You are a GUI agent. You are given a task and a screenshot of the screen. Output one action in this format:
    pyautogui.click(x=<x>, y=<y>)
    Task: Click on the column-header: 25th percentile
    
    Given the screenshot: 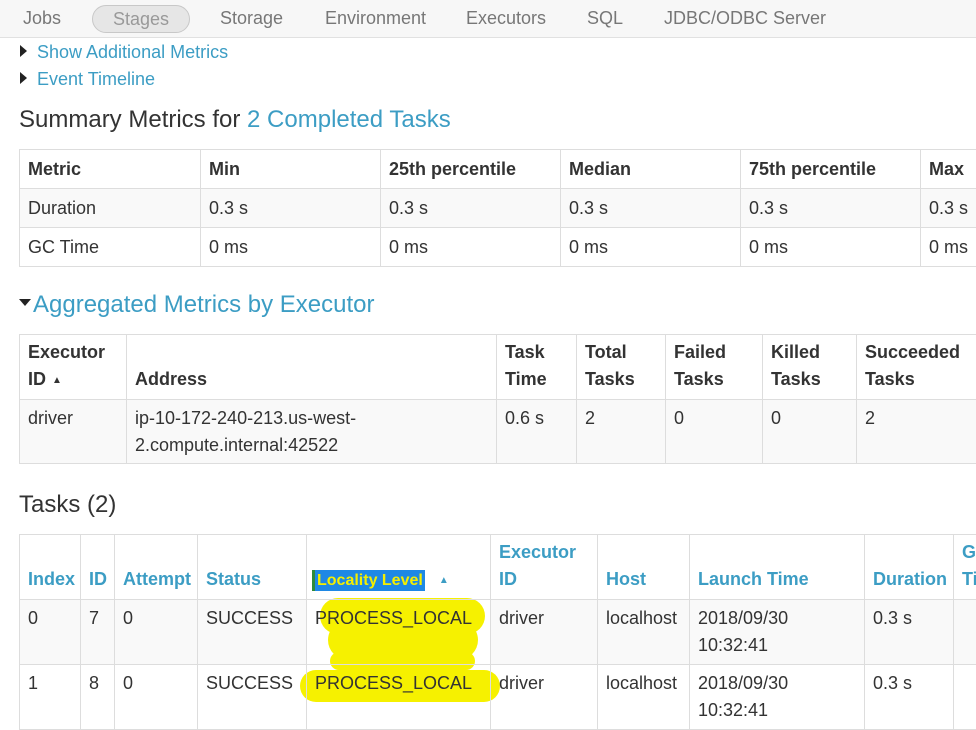 What is the action you would take?
    pyautogui.click(x=470, y=169)
    